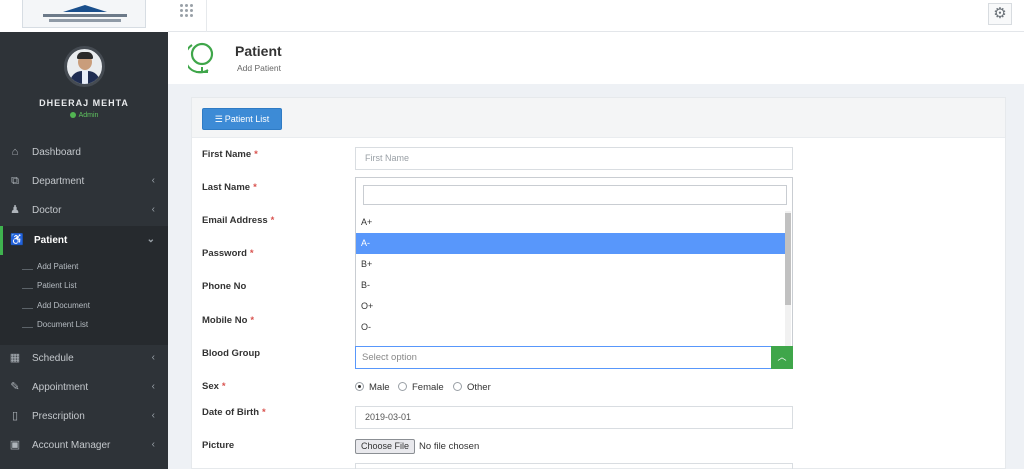 This screenshot has width=1024, height=469. I want to click on password-label: Password *, so click(228, 253).